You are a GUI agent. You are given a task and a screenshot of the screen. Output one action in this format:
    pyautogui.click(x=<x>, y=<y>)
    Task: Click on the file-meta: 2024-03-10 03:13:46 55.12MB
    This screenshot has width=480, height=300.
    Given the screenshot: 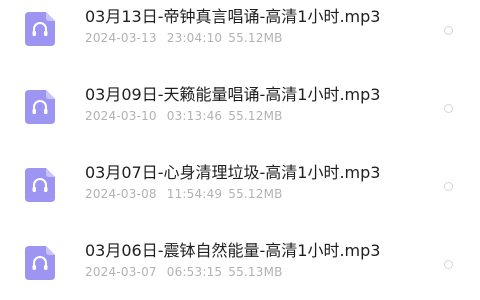 What is the action you would take?
    pyautogui.click(x=184, y=116)
    